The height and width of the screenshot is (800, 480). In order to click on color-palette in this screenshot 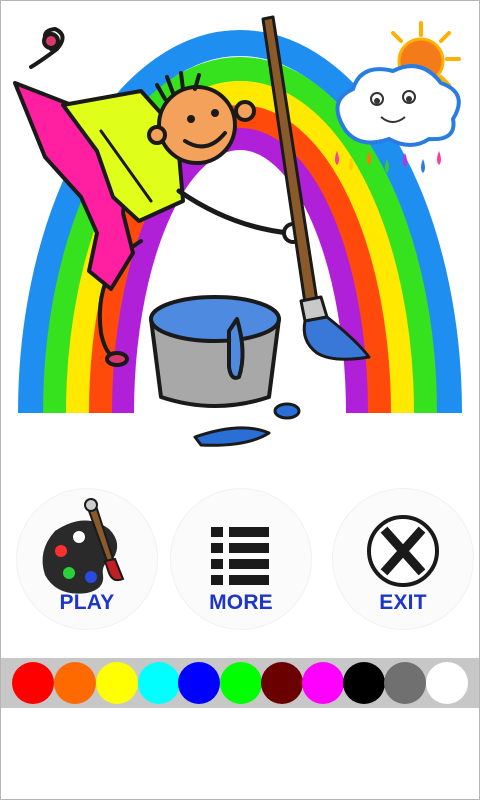, I will do `click(240, 683)`.